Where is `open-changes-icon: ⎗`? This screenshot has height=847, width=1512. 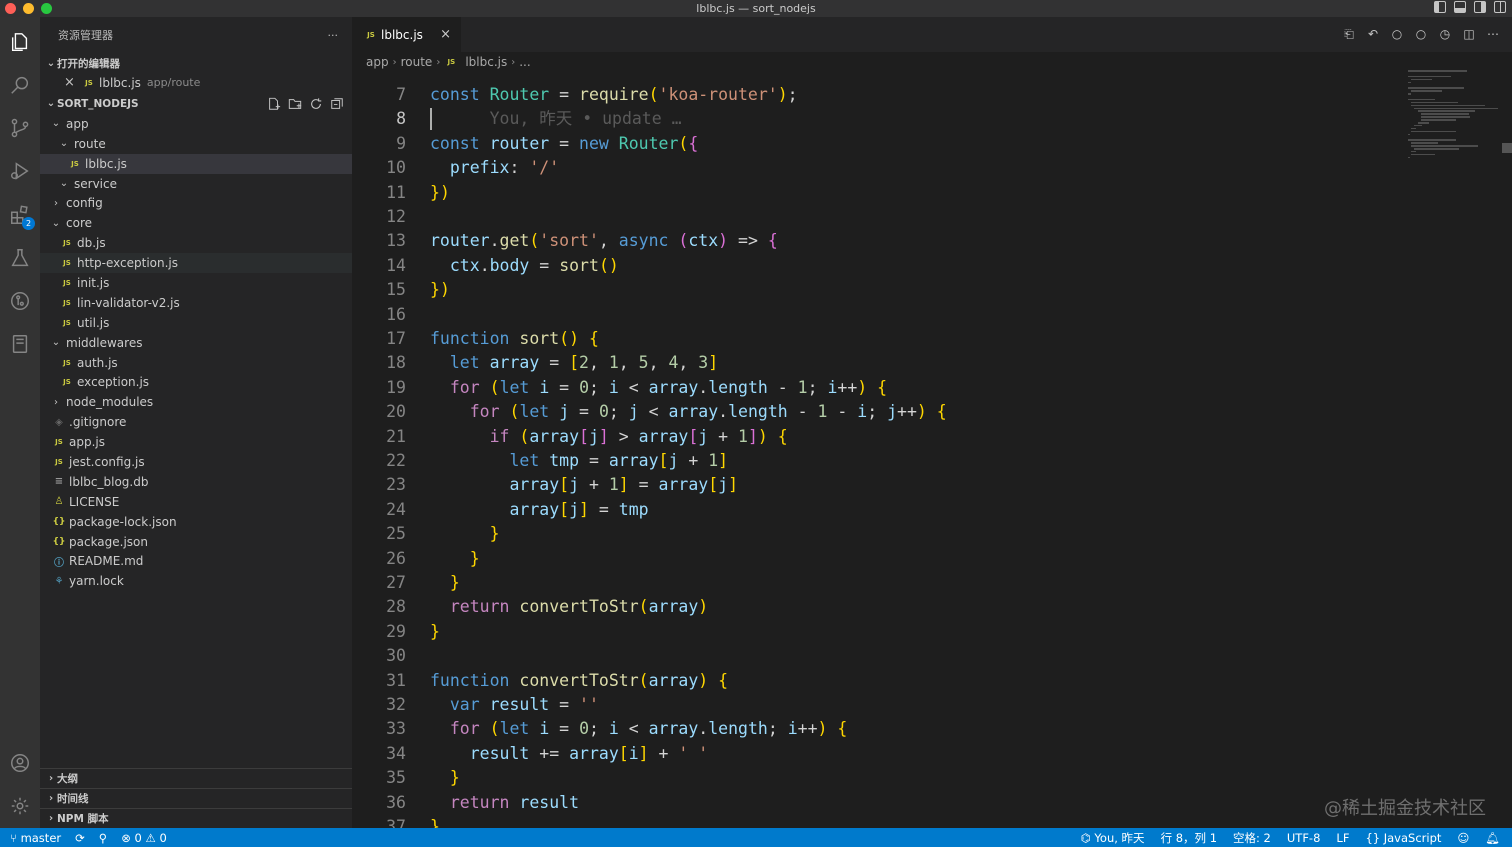
open-changes-icon: ⎗ is located at coordinates (1349, 34).